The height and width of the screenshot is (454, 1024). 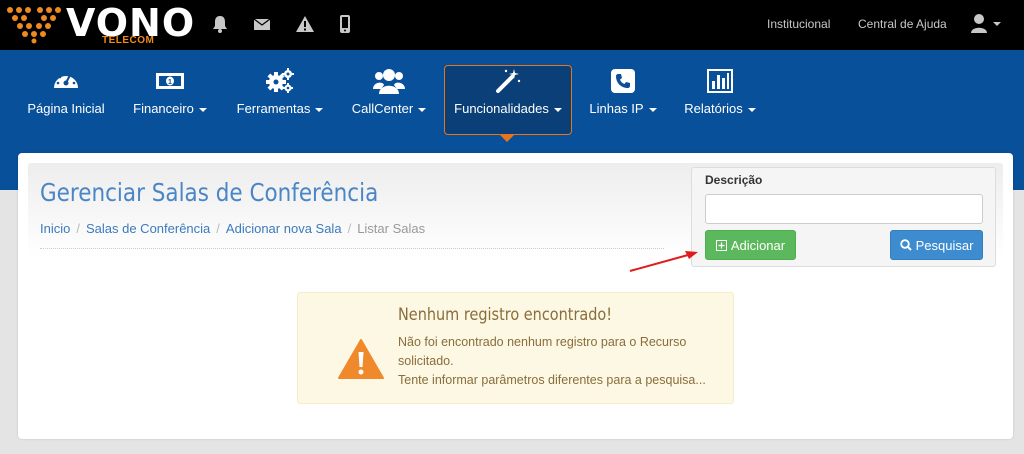 What do you see at coordinates (170, 100) in the screenshot?
I see `nav-item-financeiro: 1 Financeiro` at bounding box center [170, 100].